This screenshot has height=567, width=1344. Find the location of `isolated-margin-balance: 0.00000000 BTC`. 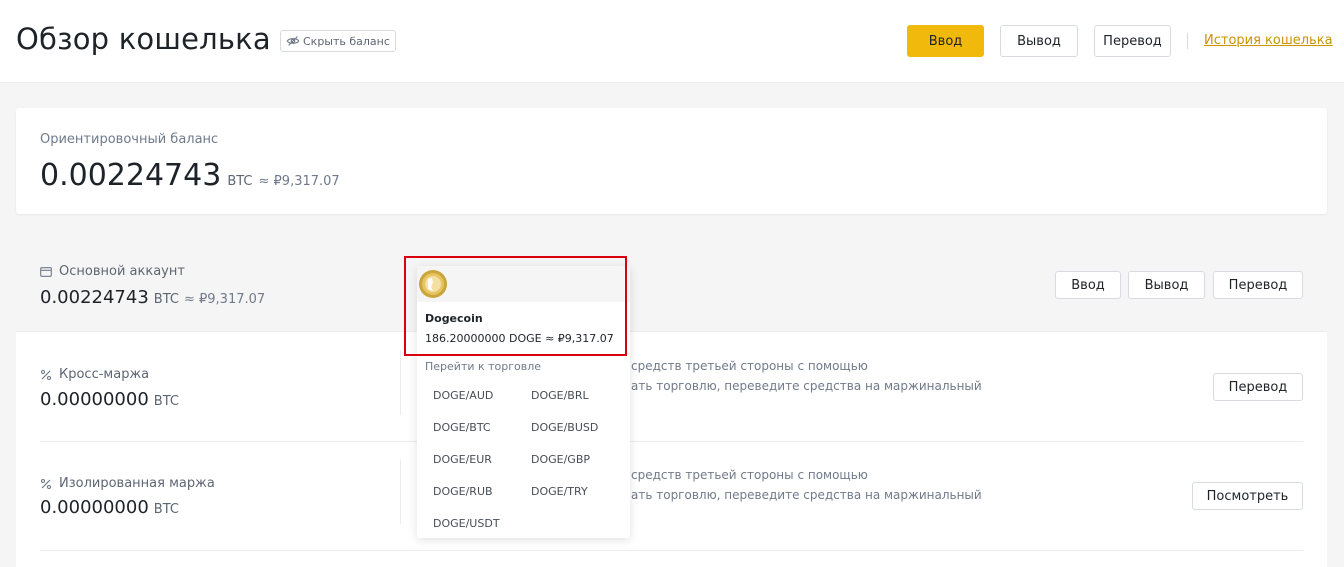

isolated-margin-balance: 0.00000000 BTC is located at coordinates (109, 507).